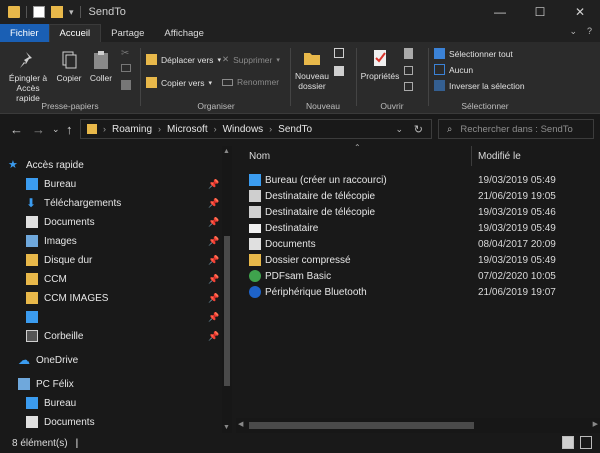  What do you see at coordinates (38, 129) in the screenshot?
I see `forward-button: →` at bounding box center [38, 129].